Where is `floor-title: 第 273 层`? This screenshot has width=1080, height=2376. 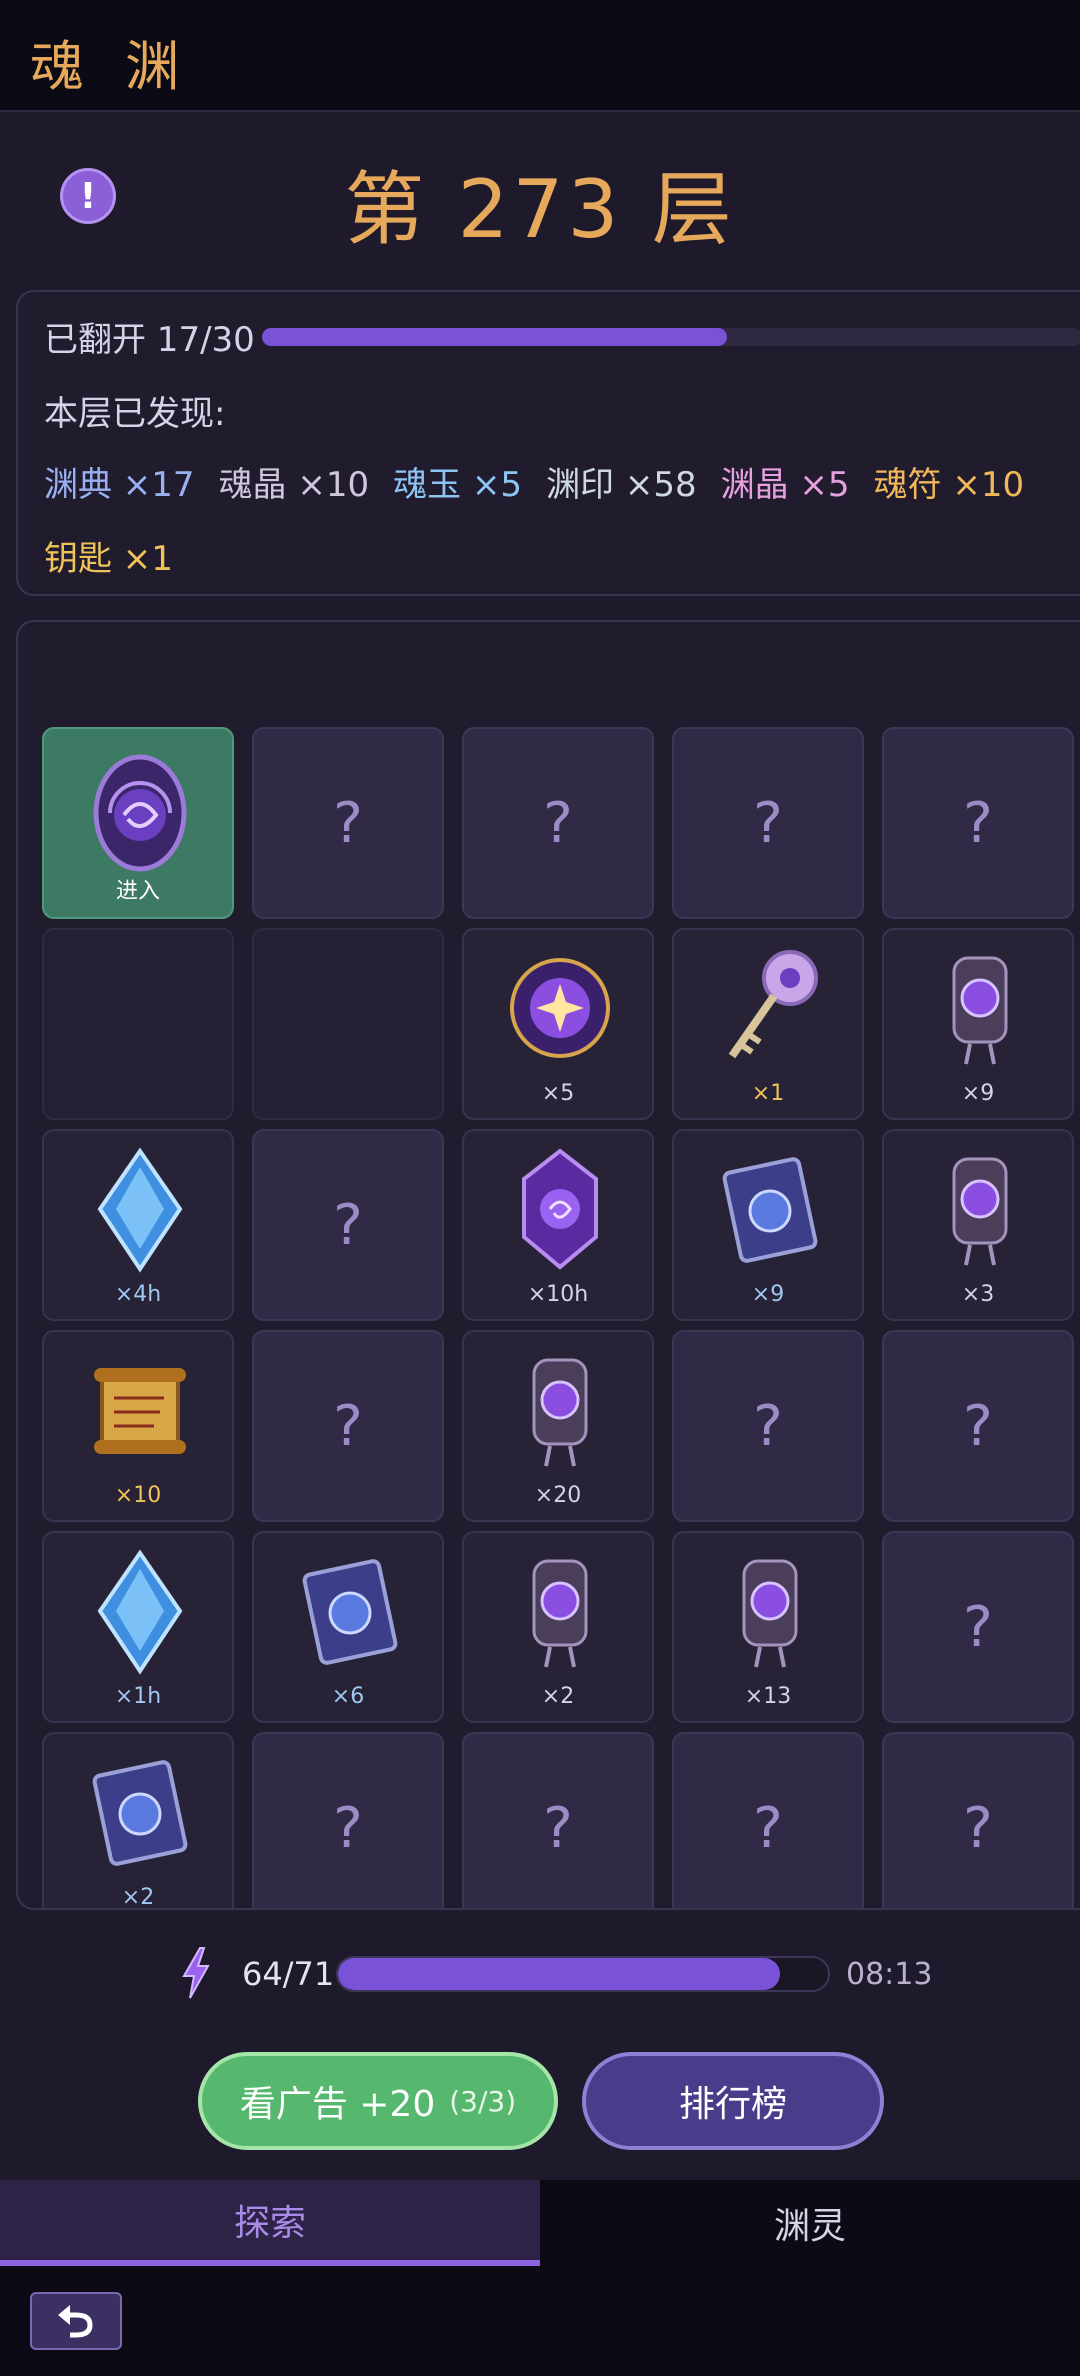 floor-title: 第 273 层 is located at coordinates (540, 209).